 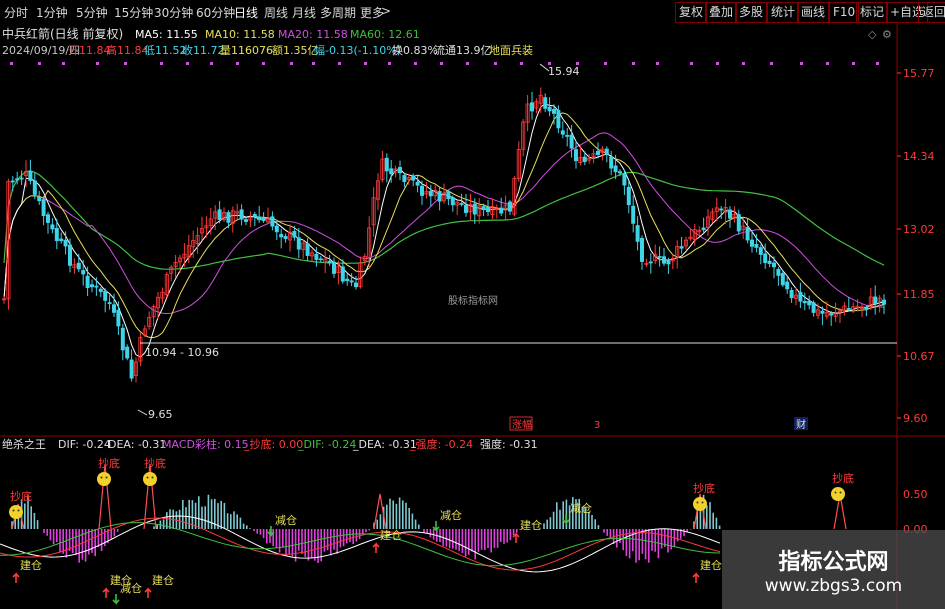 I want to click on toolbar-button-5: F10, so click(x=844, y=12).